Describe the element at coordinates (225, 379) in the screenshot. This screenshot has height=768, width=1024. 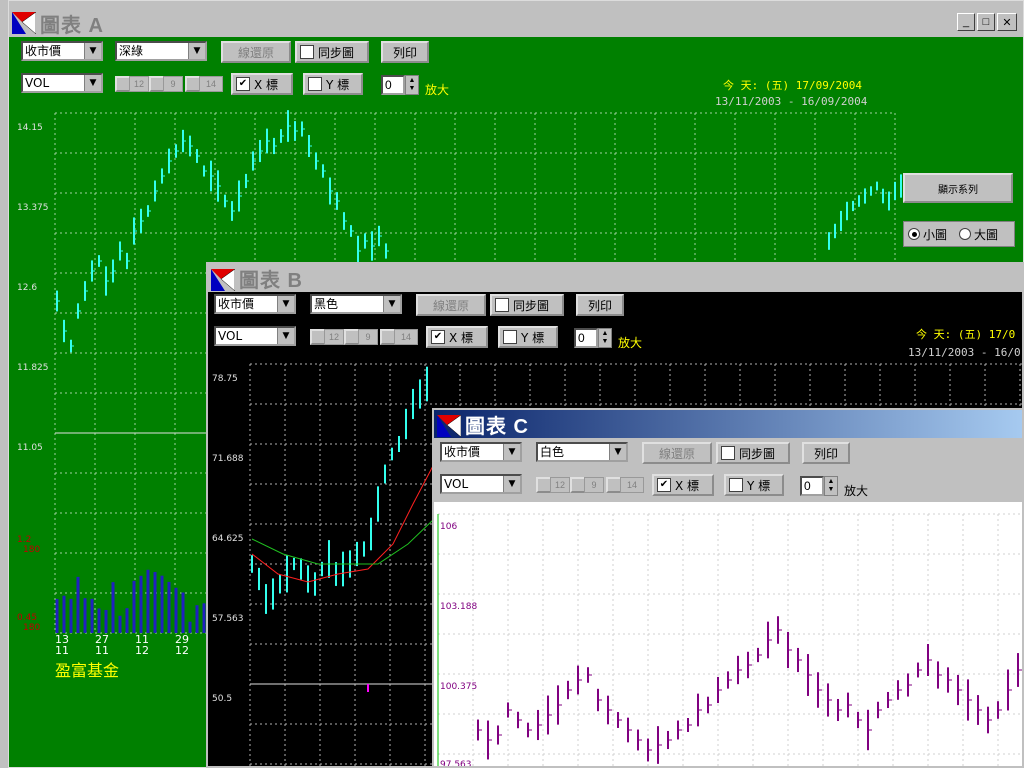
I see `y-tick-label: 78.75` at that location.